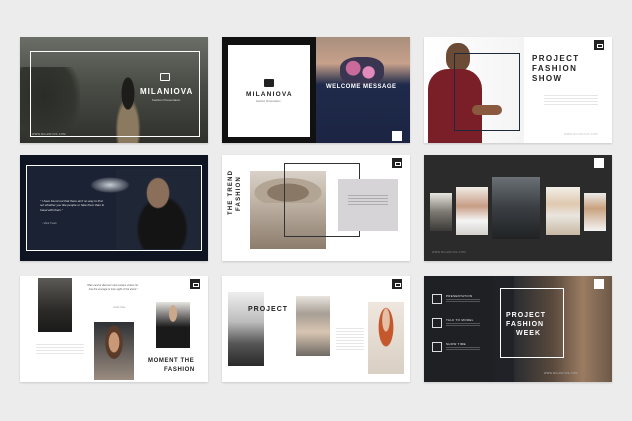  What do you see at coordinates (525, 324) in the screenshot?
I see `week-title-line2: FASHION` at bounding box center [525, 324].